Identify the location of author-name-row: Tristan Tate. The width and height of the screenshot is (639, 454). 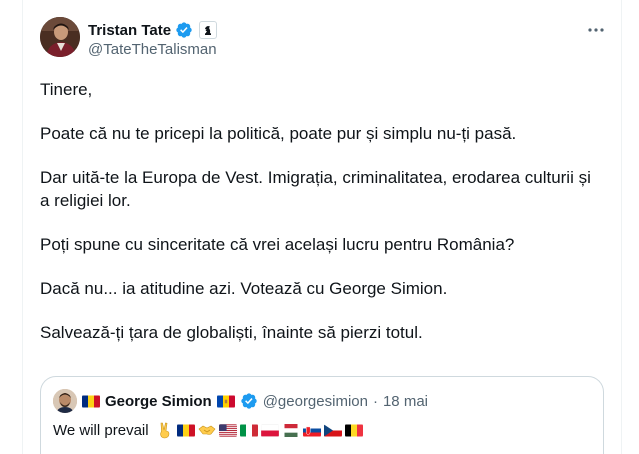
(153, 30).